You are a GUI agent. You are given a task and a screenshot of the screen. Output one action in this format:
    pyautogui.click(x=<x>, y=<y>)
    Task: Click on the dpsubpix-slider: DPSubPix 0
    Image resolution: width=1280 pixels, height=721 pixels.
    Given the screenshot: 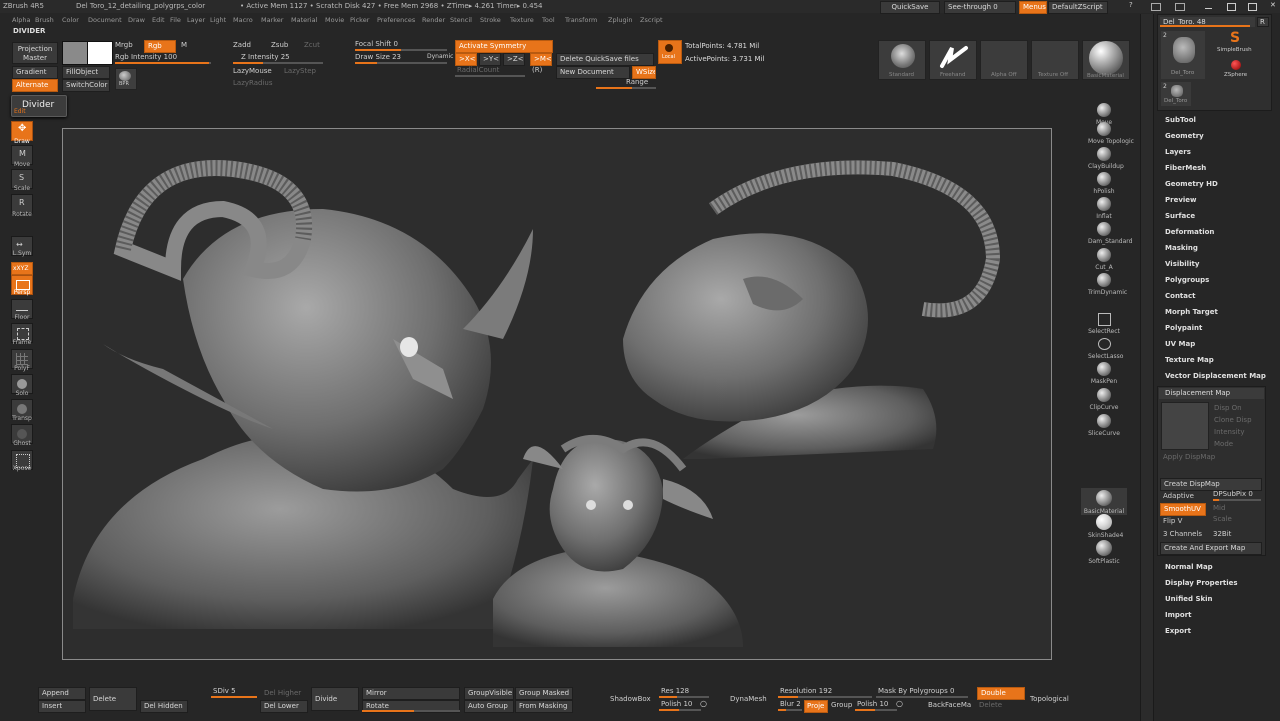 What is the action you would take?
    pyautogui.click(x=1233, y=494)
    